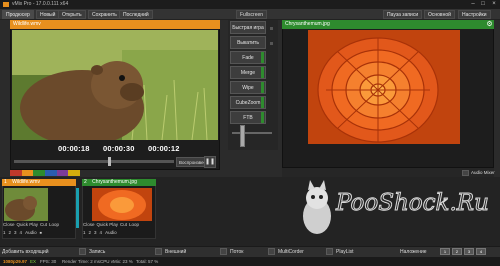 Image resolution: width=500 pixels, height=266 pixels. What do you see at coordinates (248, 42) in the screenshot?
I see `cut-transition-button: Выкатить` at bounding box center [248, 42].